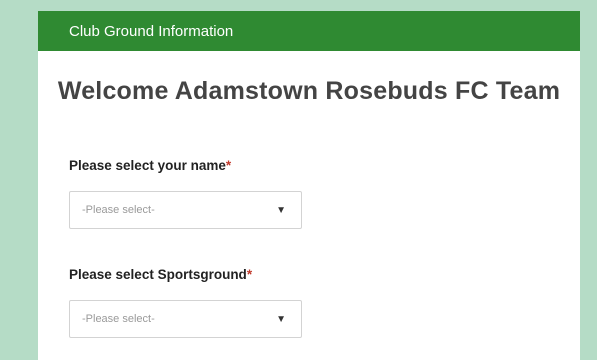  I want to click on name-field-label-text: Please select your name, so click(147, 165).